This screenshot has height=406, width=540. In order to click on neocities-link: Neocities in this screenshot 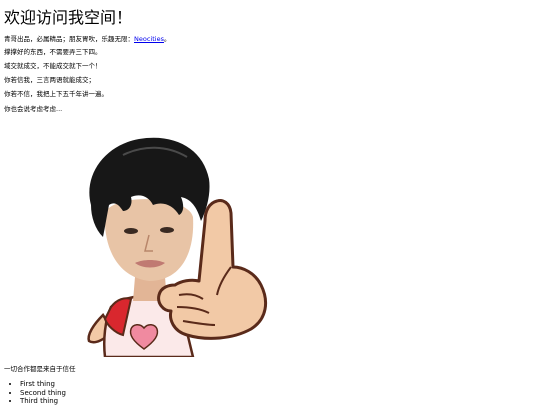, I will do `click(149, 39)`.